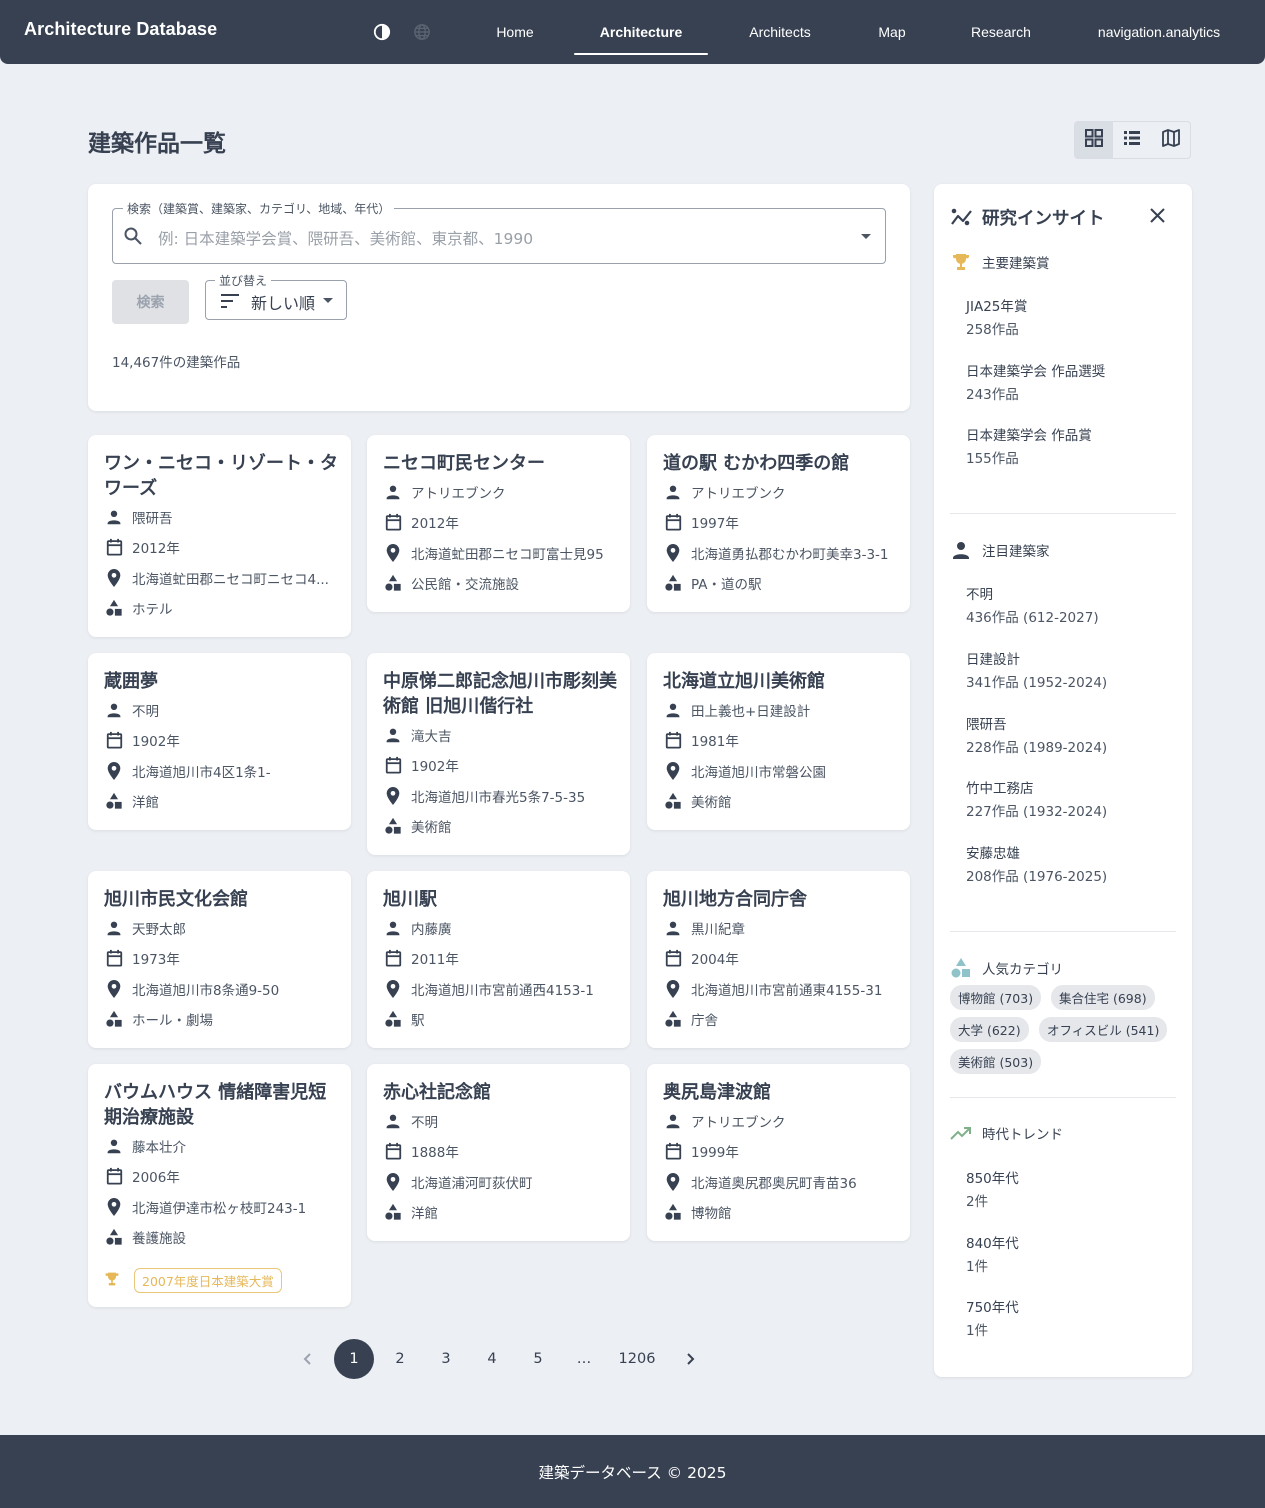 The image size is (1265, 1508). I want to click on search-button: 検索, so click(150, 302).